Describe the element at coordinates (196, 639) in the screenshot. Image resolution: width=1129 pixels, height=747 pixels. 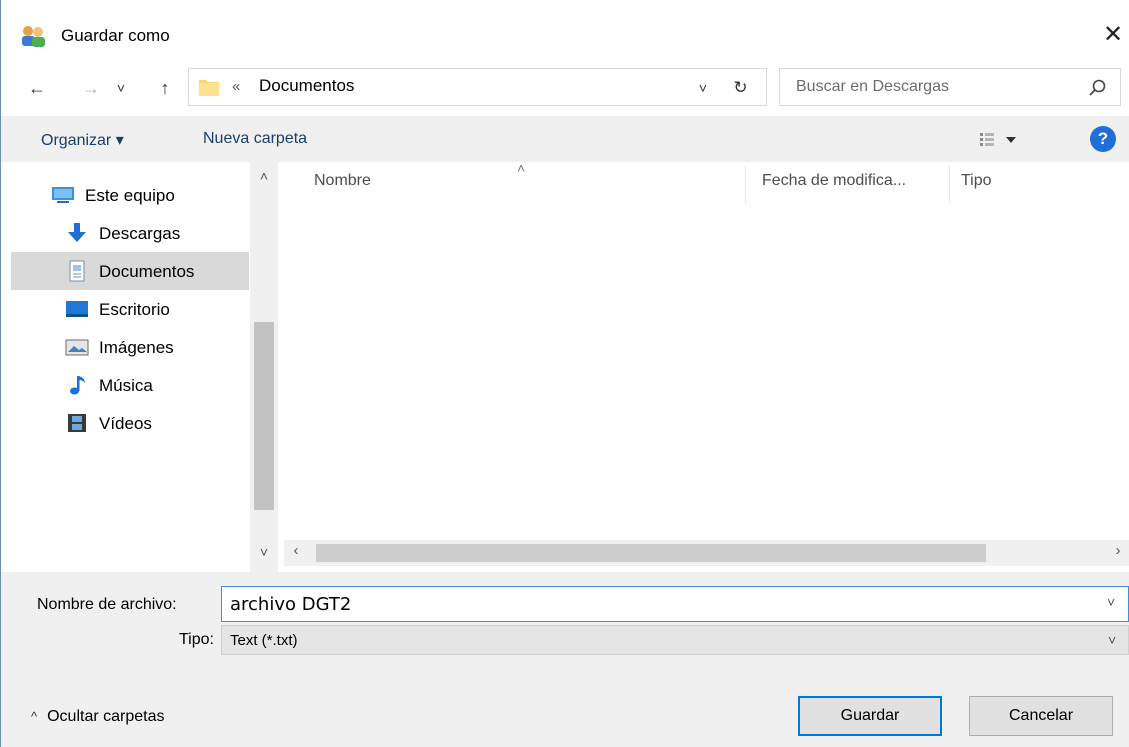
I see `type-label: Tipo:` at that location.